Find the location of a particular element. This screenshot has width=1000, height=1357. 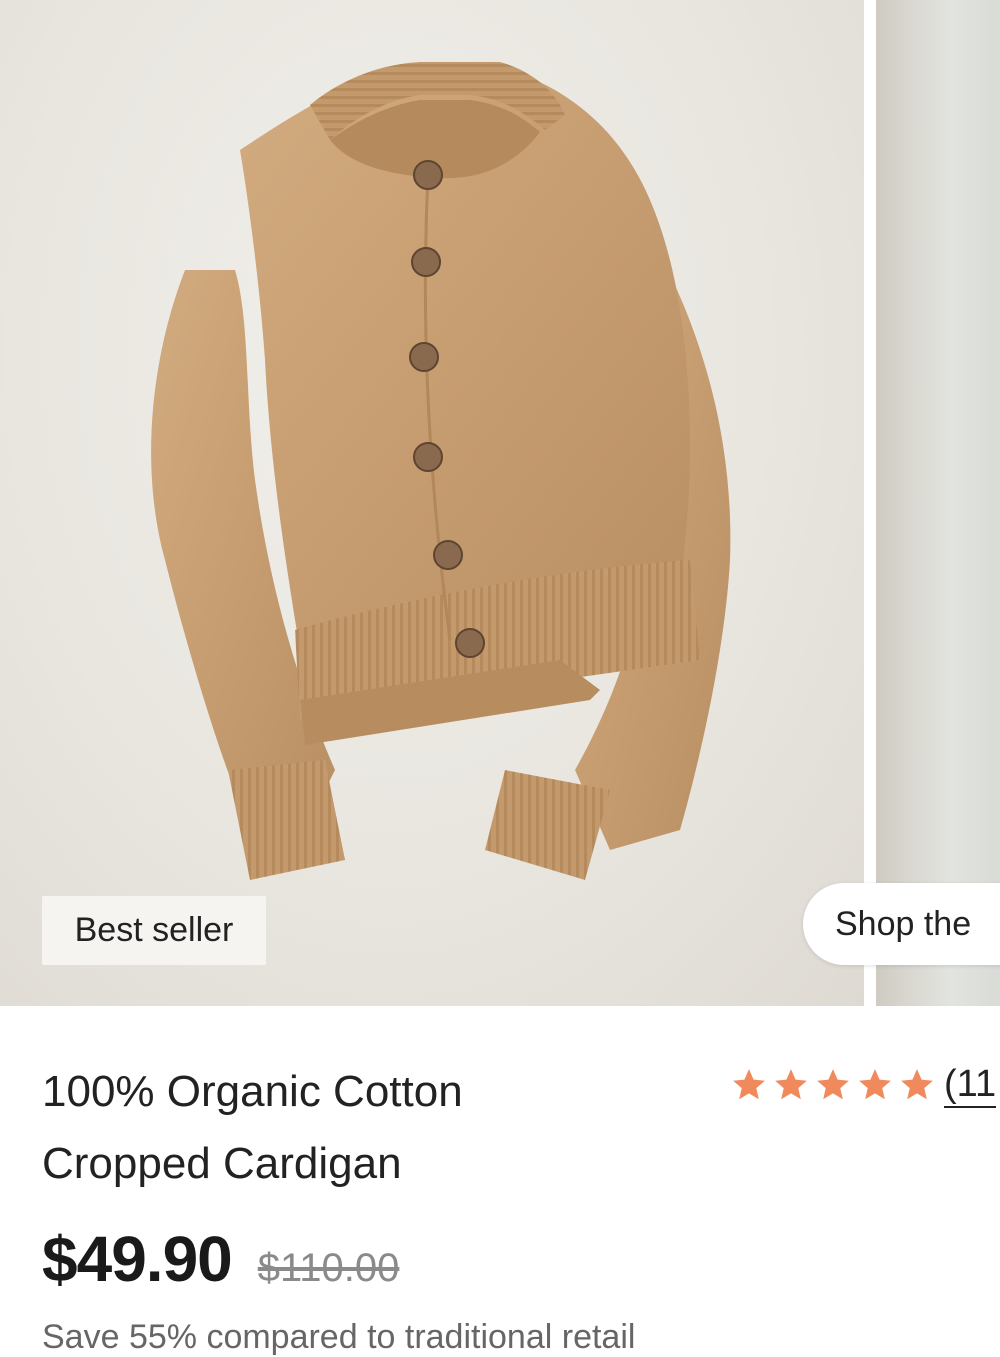

next-product-image-slide is located at coordinates (938, 503).